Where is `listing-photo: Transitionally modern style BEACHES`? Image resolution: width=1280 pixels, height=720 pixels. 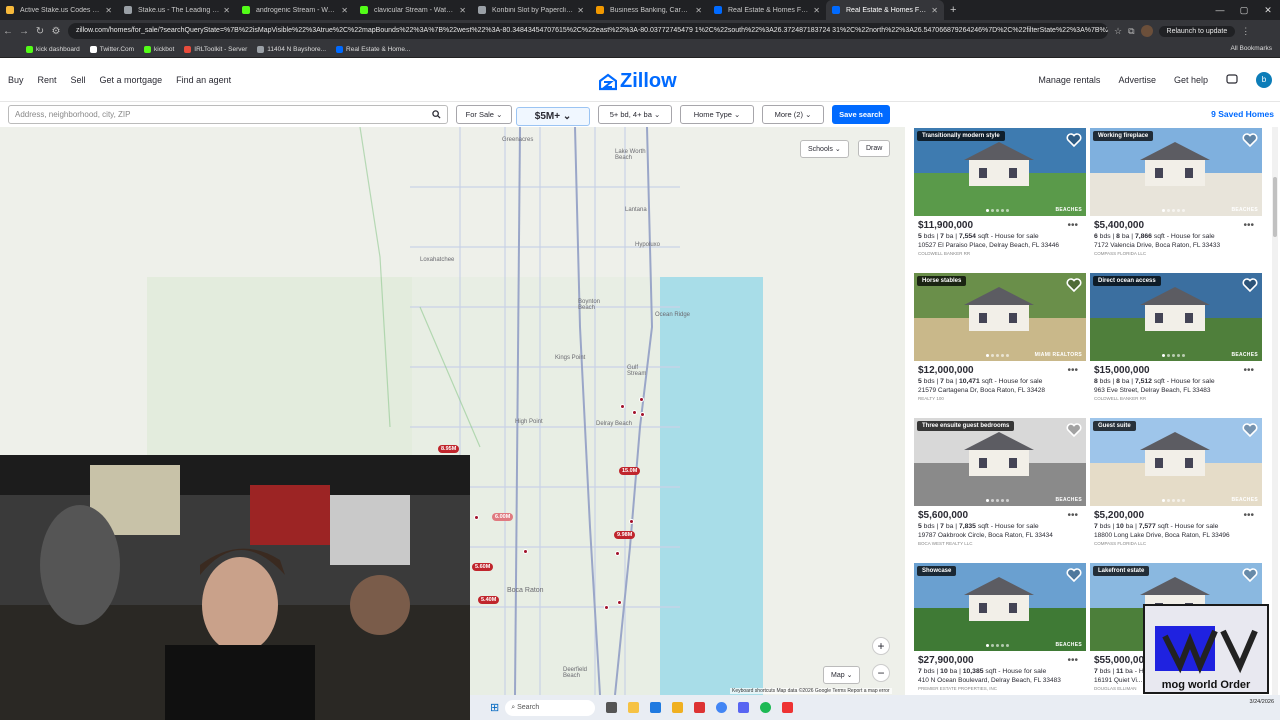
listing-photo: Transitionally modern style BEACHES is located at coordinates (1000, 172).